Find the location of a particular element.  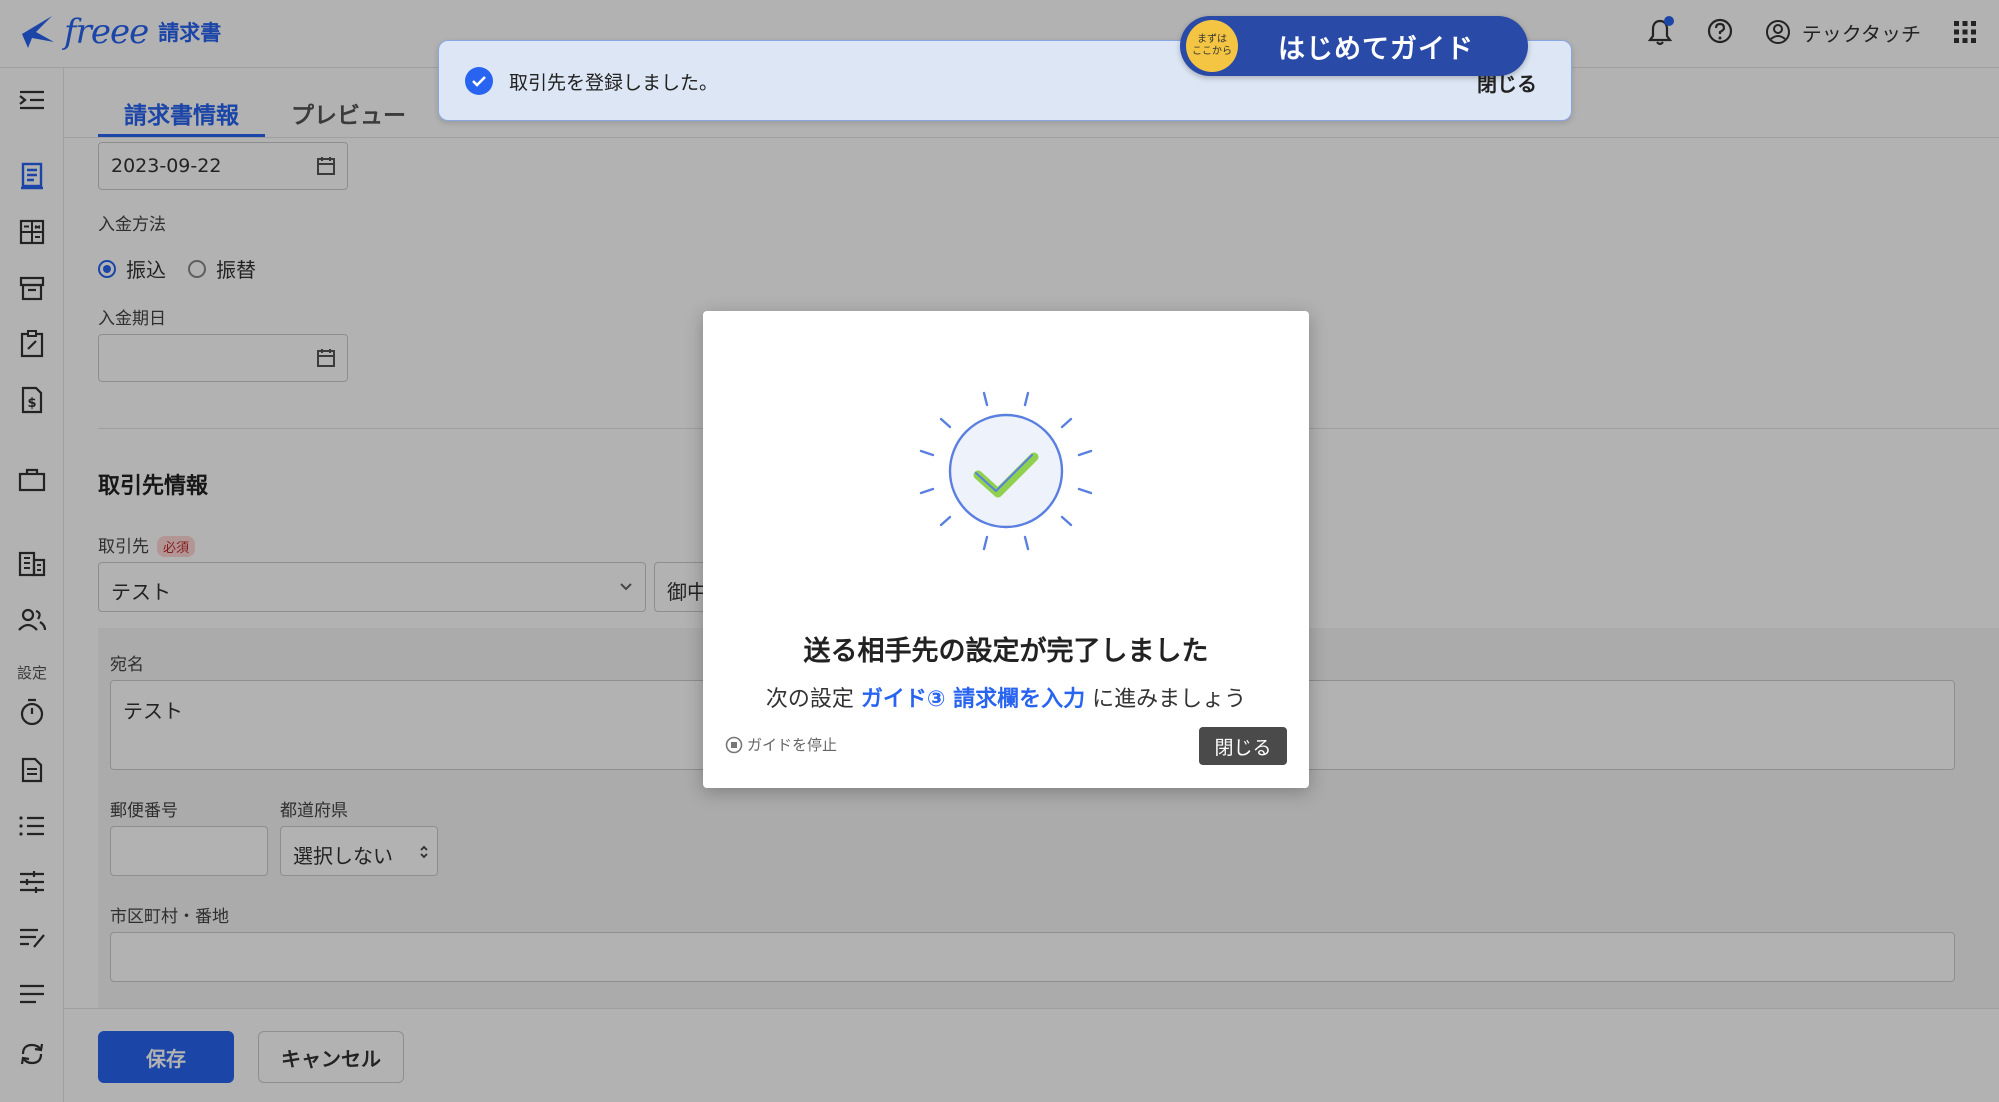

modal-subtitle: 次の設定 ガイド③ 請求欄を入力 に進みましょう is located at coordinates (1006, 697).